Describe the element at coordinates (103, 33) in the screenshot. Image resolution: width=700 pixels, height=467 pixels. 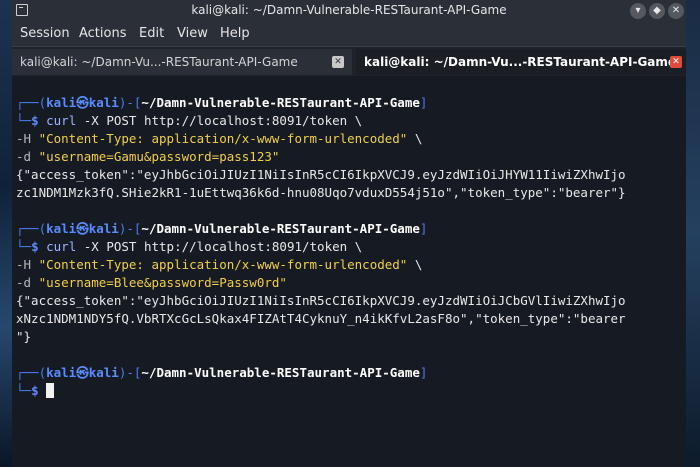
I see `menu-actions: Actions` at that location.